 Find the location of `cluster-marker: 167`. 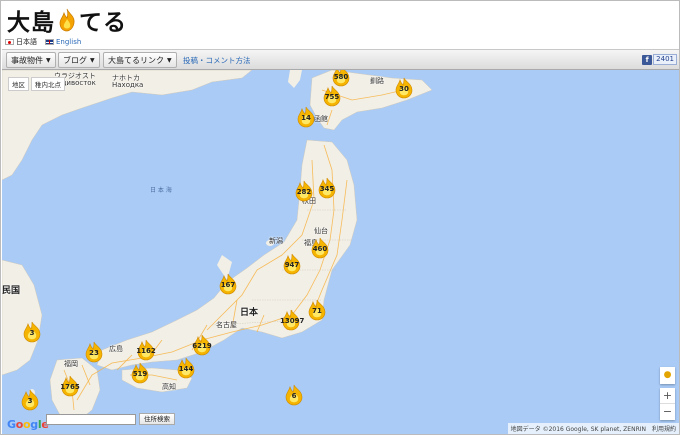

cluster-marker: 167 is located at coordinates (228, 284).